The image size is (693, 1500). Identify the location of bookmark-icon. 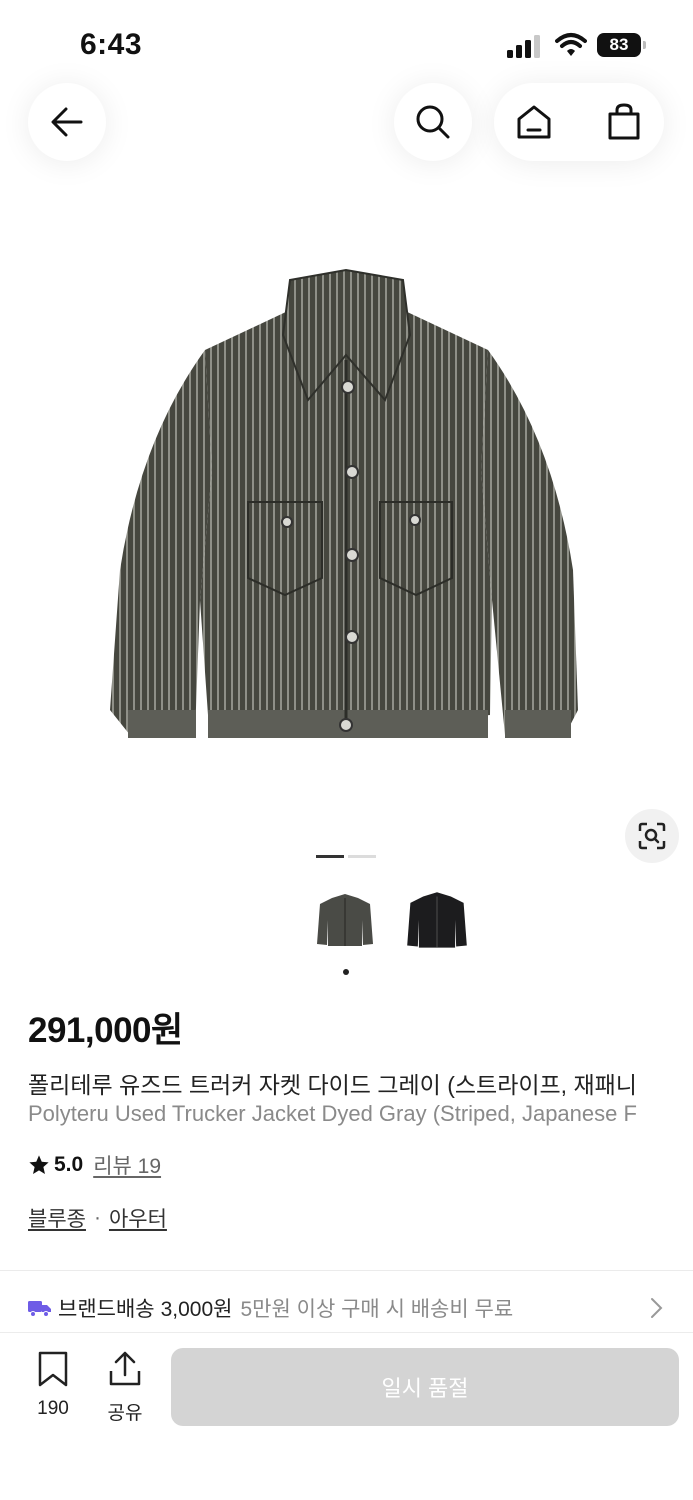
(53, 1369).